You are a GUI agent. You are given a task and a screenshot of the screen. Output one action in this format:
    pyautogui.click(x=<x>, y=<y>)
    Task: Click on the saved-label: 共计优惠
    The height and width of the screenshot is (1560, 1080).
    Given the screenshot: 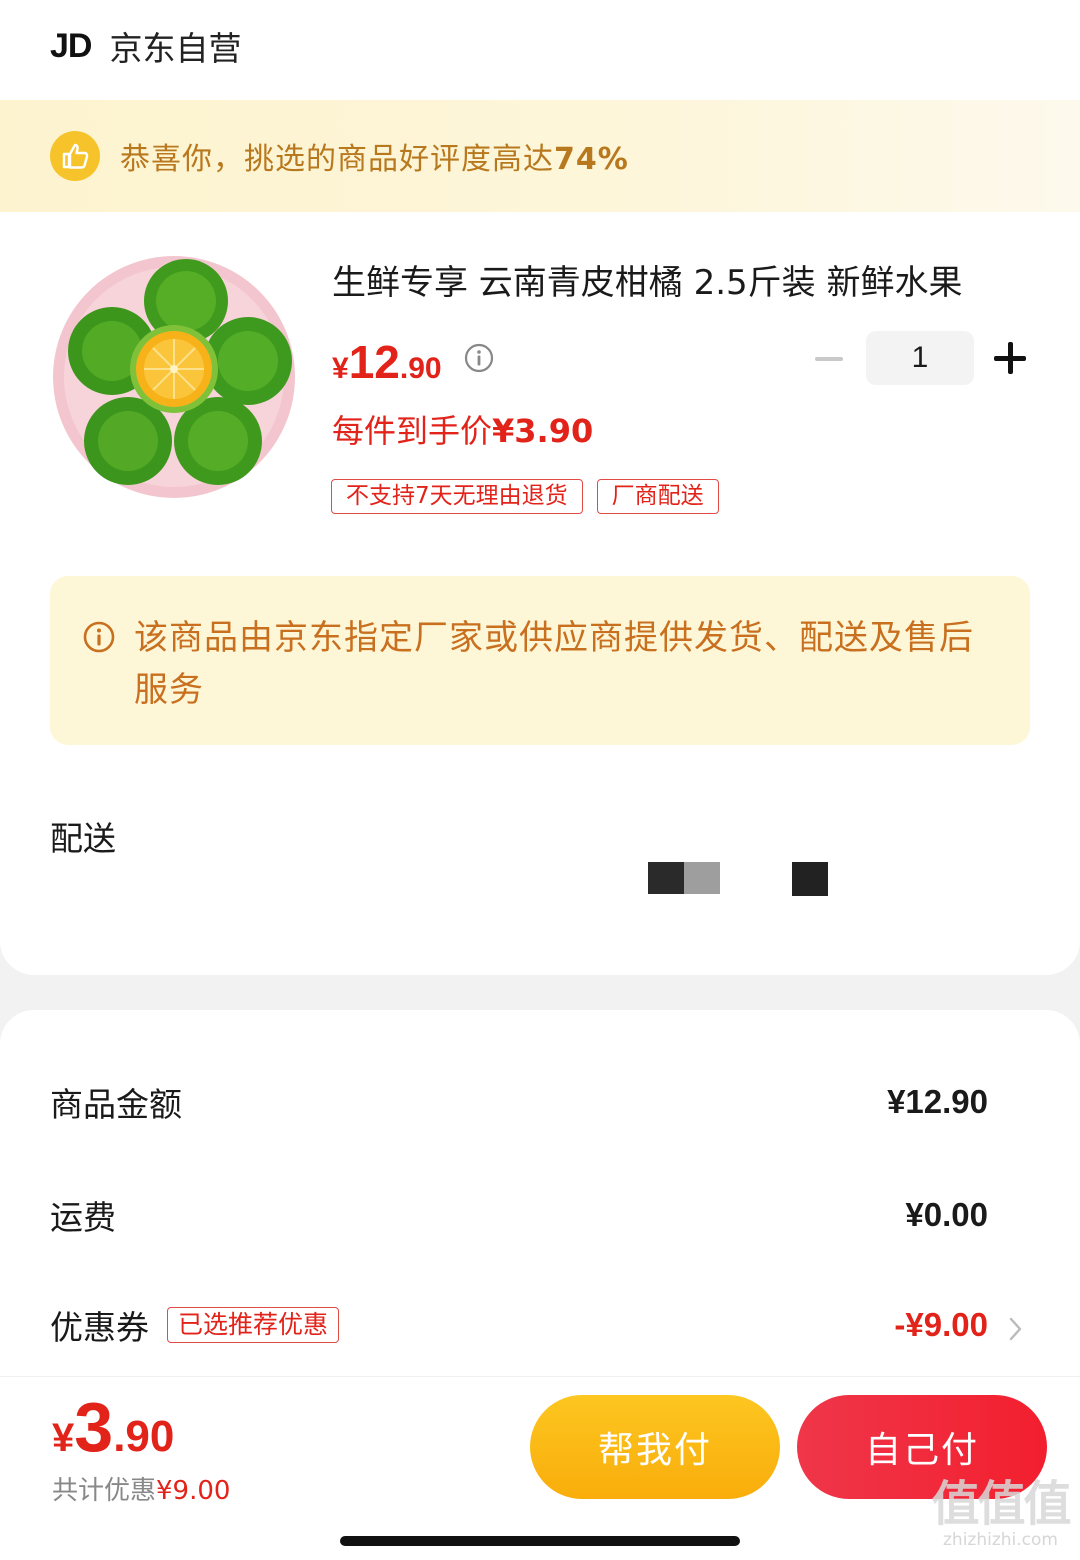 What is the action you would take?
    pyautogui.click(x=104, y=1491)
    